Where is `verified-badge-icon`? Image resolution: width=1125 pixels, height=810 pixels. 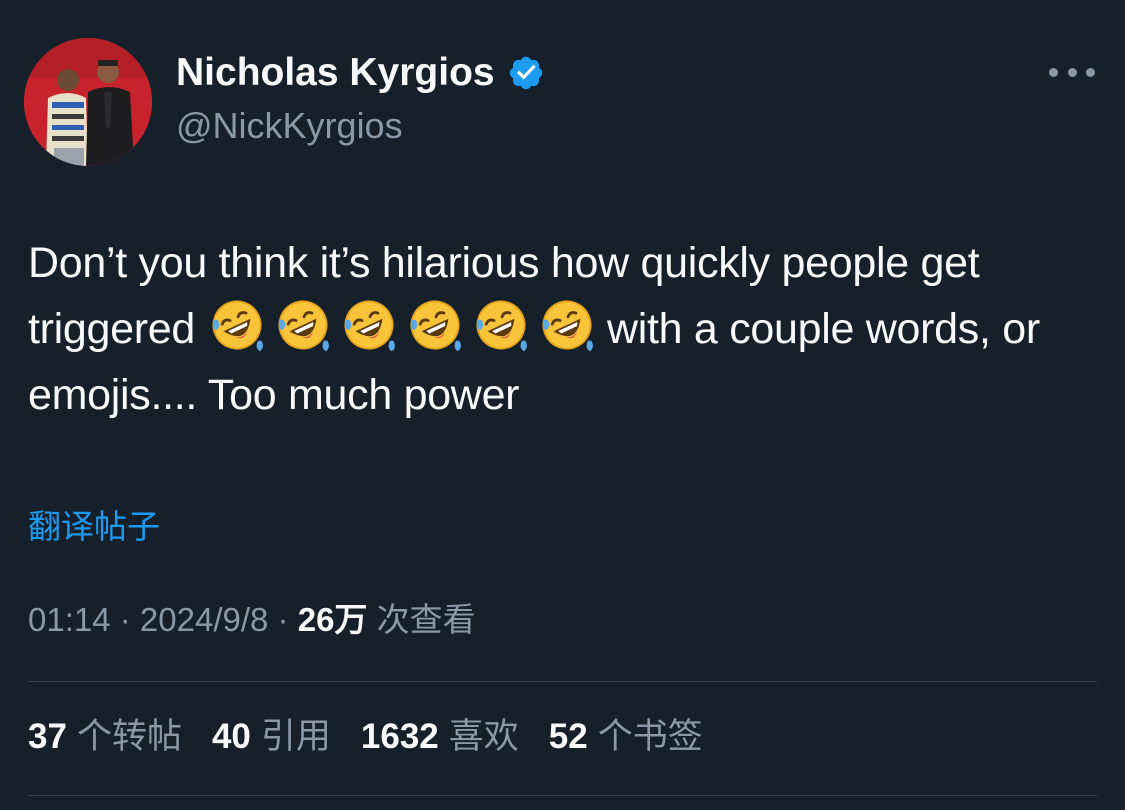 verified-badge-icon is located at coordinates (525, 73).